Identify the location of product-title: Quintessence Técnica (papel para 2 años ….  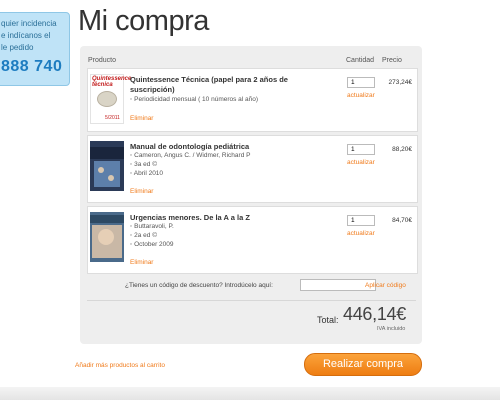
(209, 84).